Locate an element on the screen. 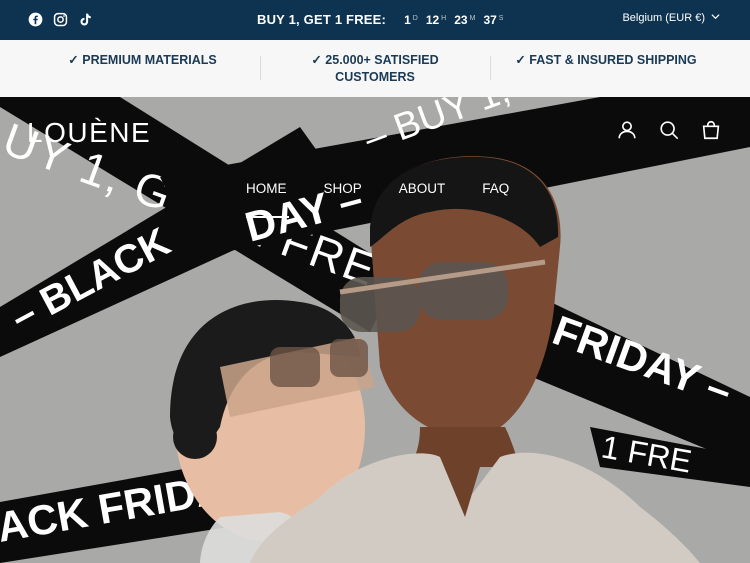 The image size is (750, 563). locale-label: Belgium (EUR €) is located at coordinates (663, 18).